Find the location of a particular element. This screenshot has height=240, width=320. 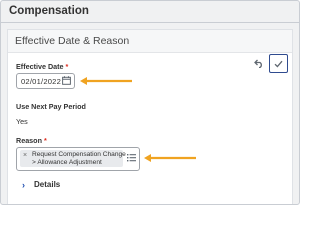

undo-icon is located at coordinates (258, 63).